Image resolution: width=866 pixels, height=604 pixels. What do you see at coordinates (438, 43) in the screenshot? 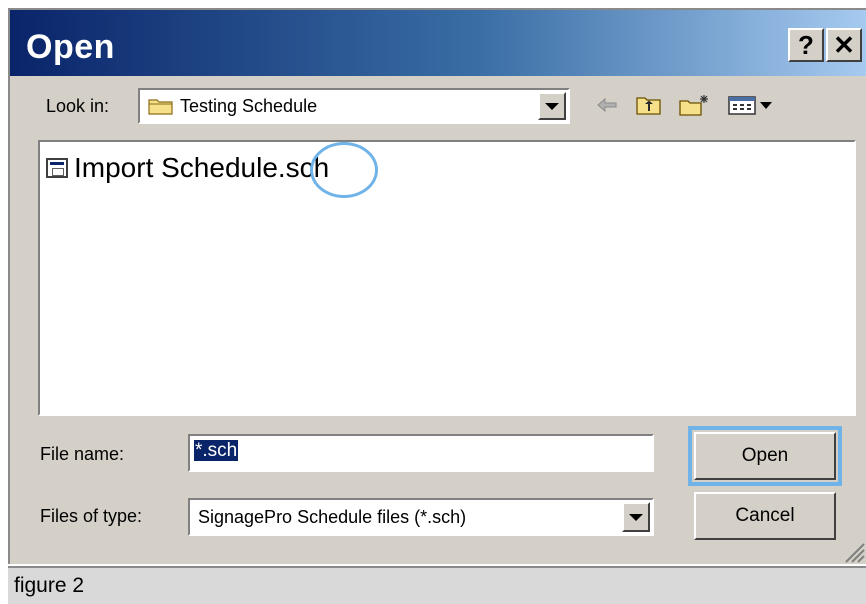
I see `title-bar: Open ? ✕` at bounding box center [438, 43].